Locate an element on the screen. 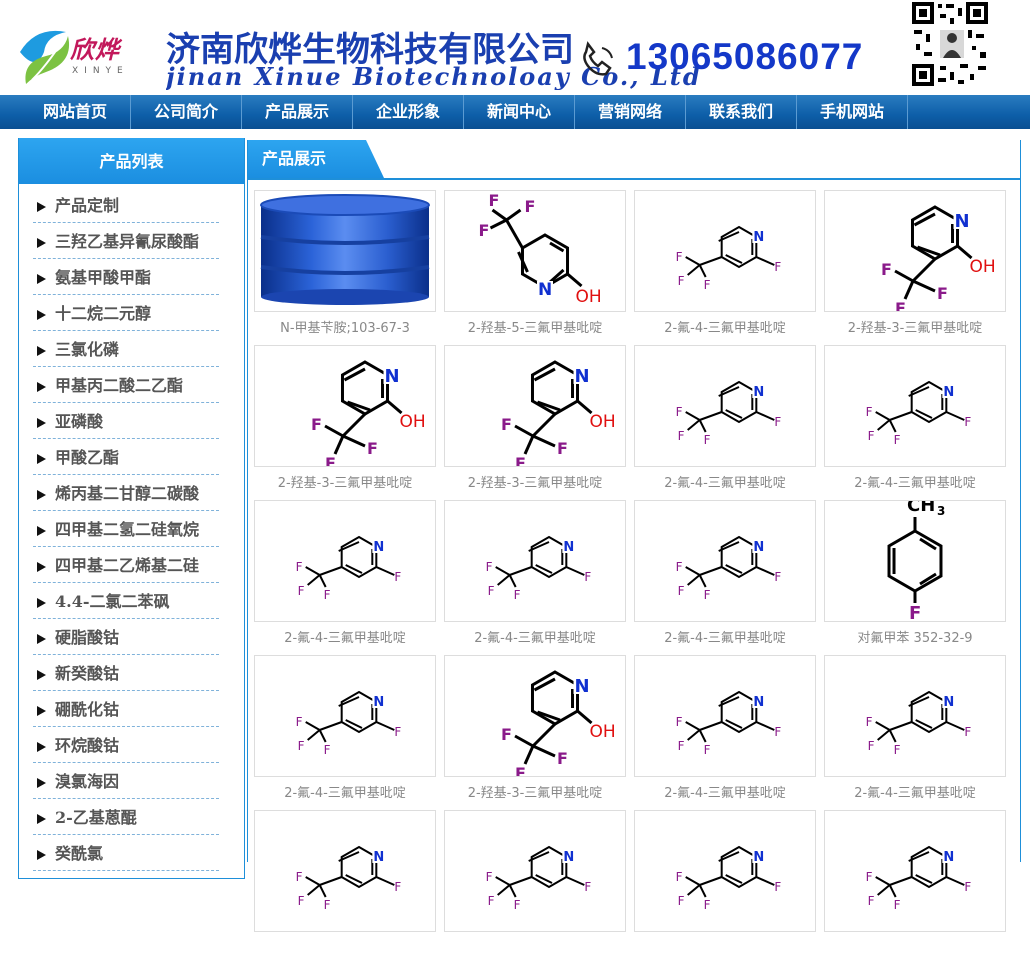  sidebar-item: 环烷酸钴 is located at coordinates (126, 745).